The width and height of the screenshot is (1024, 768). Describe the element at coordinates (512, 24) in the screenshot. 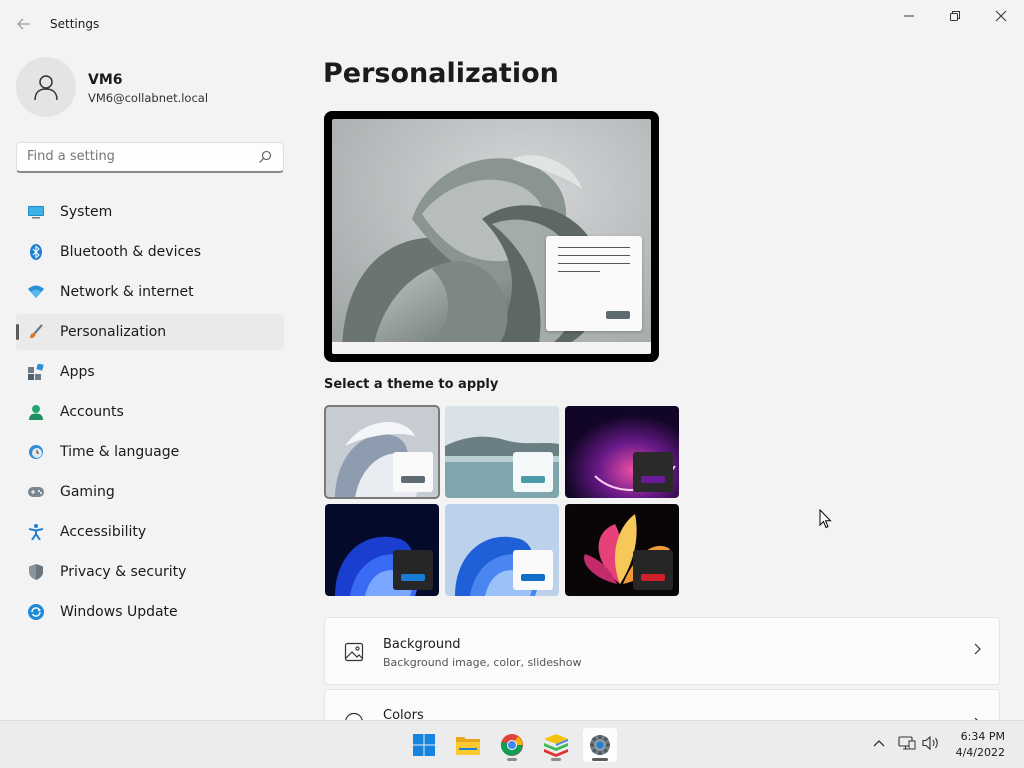

I see `title-bar: Settings` at that location.